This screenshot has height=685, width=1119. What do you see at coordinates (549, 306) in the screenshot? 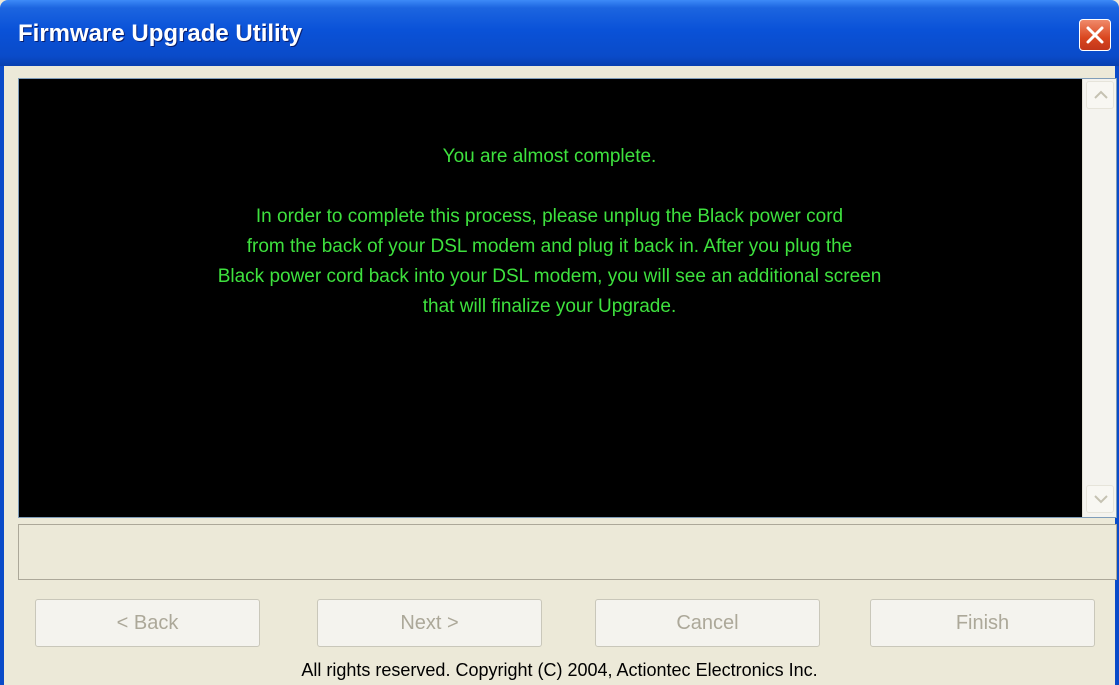
I see `message-line: that will finalize your Upgrade.` at bounding box center [549, 306].